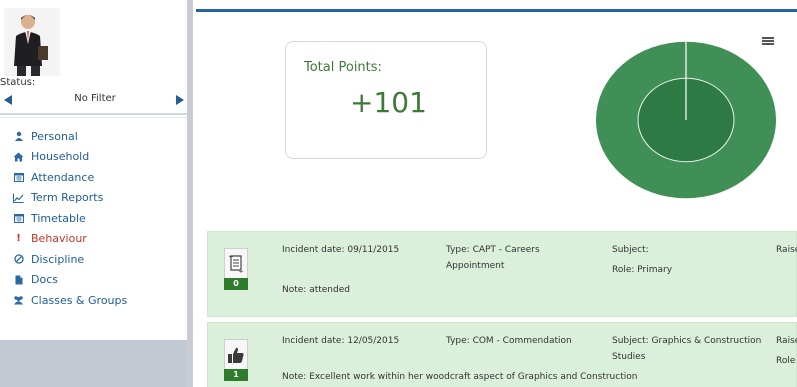 This screenshot has width=797, height=387. What do you see at coordinates (58, 218) in the screenshot?
I see `sidebar-item-label: Timetable` at bounding box center [58, 218].